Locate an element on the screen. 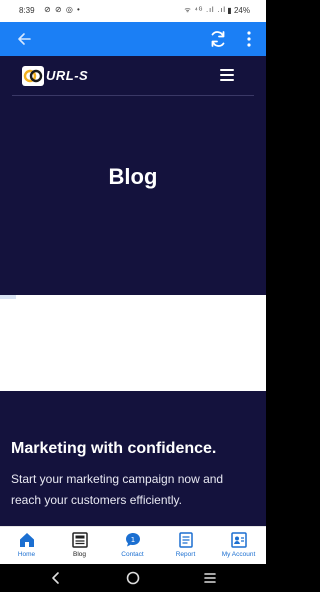  nav-blog: Blog is located at coordinates (79, 544).